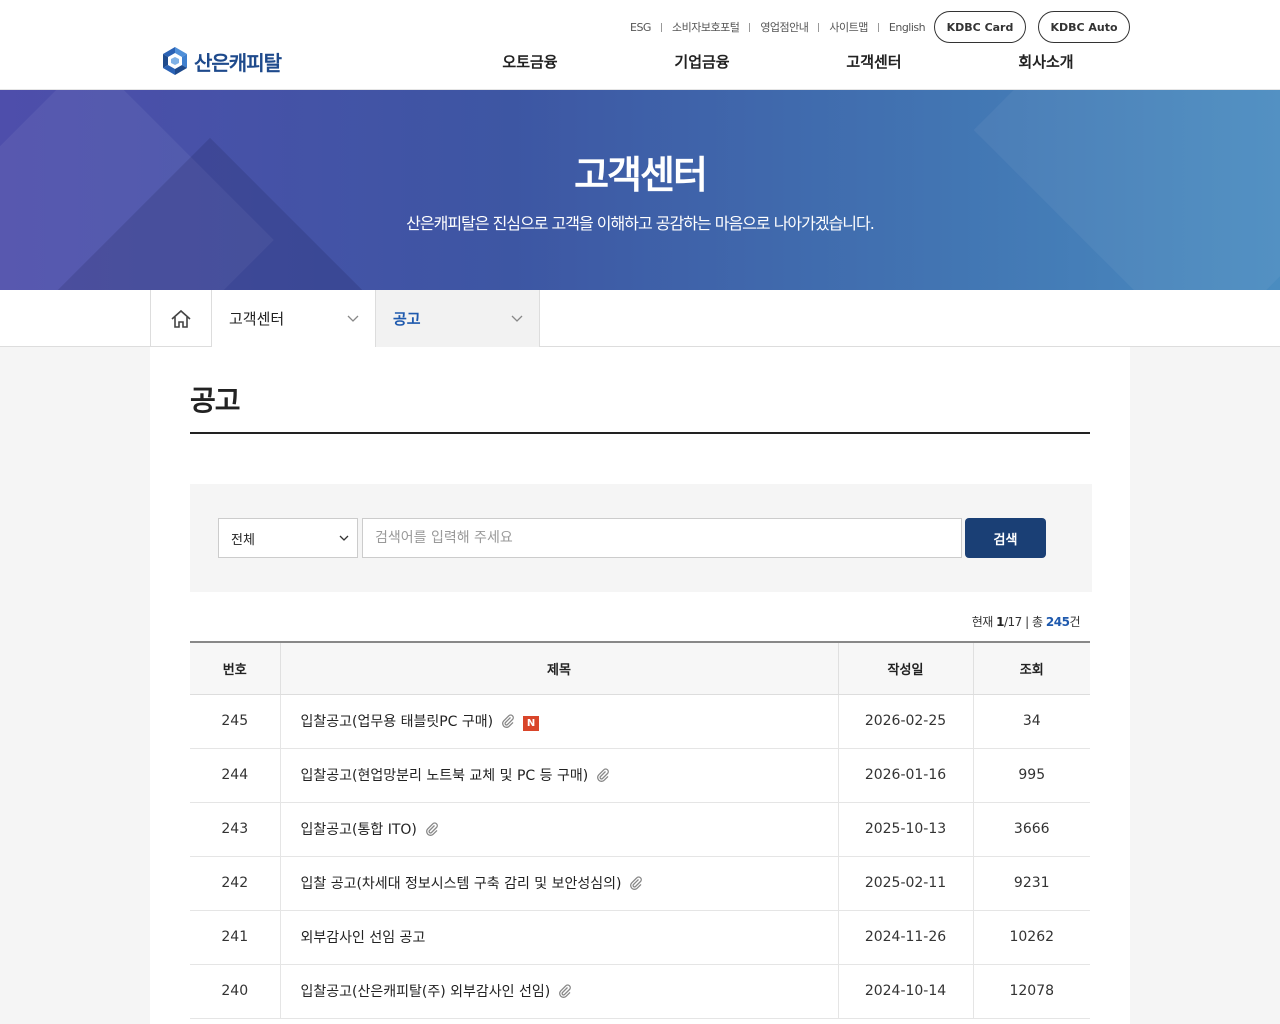 This screenshot has width=1280, height=1024. I want to click on cell-views: 12078, so click(1031, 991).